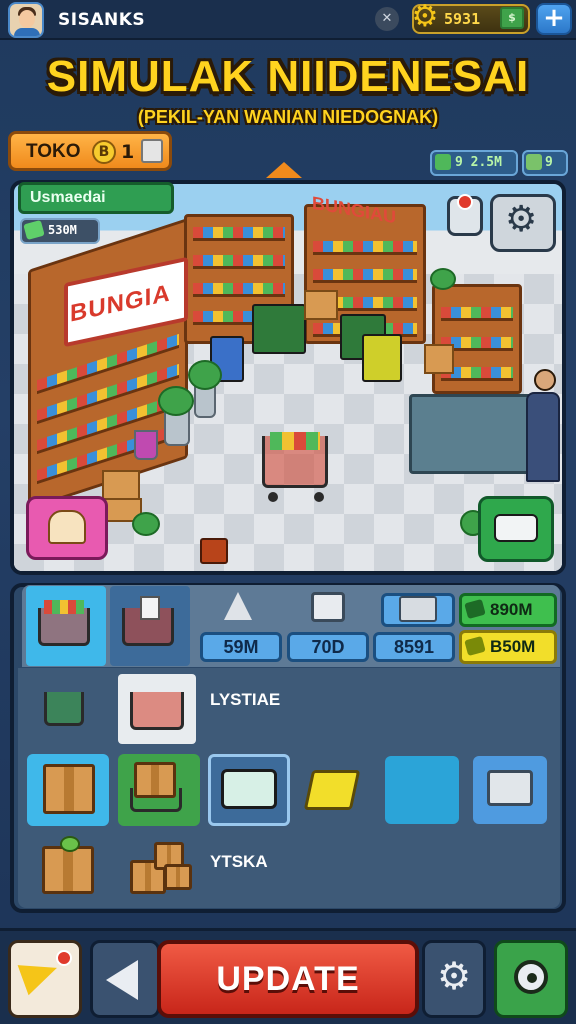  What do you see at coordinates (512, 18) in the screenshot?
I see `cash-icon: $` at bounding box center [512, 18].